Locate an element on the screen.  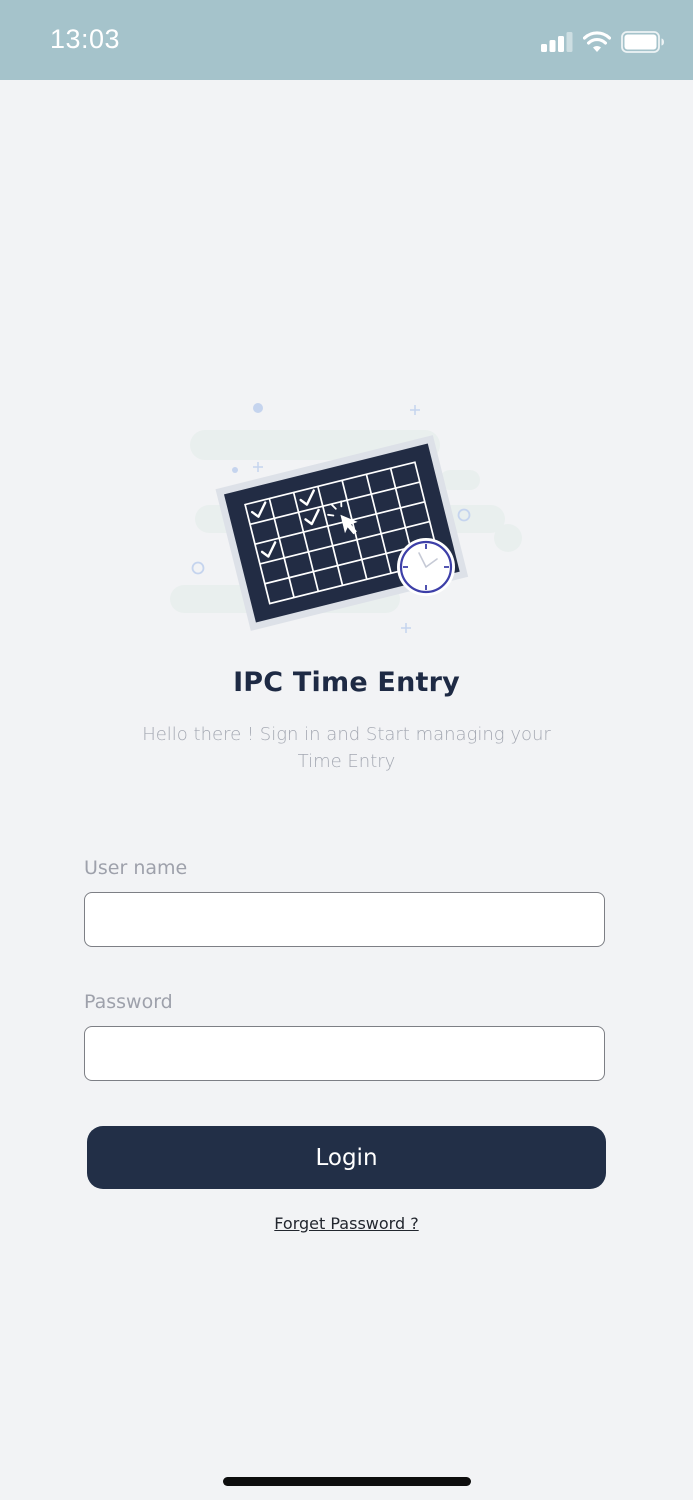
login-button: Login is located at coordinates (346, 1157).